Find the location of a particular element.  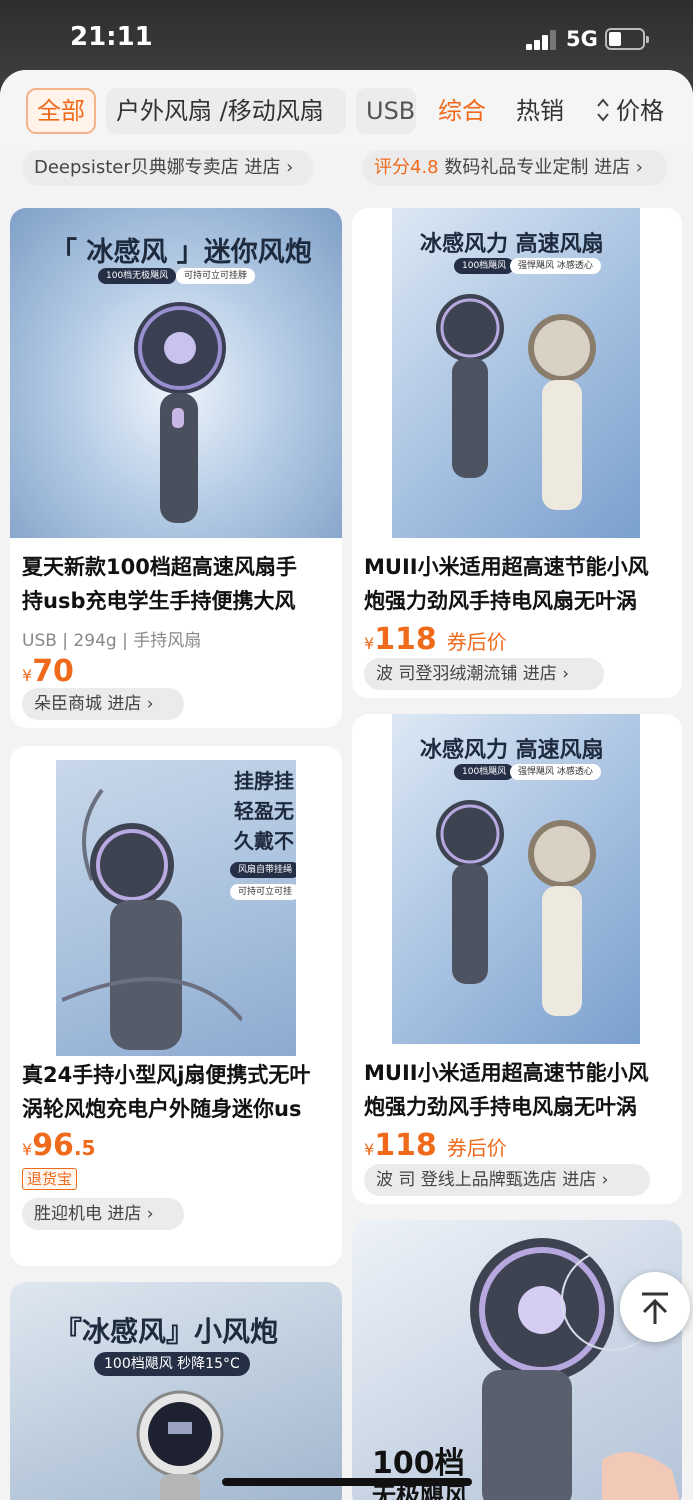

sort-hot-sales: 热销 is located at coordinates (540, 111).